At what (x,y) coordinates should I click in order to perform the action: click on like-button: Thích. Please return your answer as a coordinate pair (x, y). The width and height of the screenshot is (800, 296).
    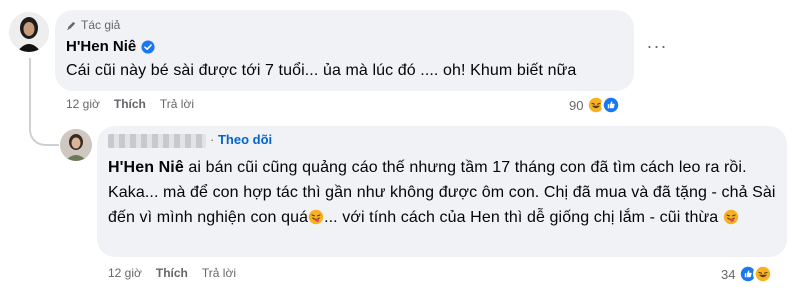
    Looking at the image, I should click on (130, 104).